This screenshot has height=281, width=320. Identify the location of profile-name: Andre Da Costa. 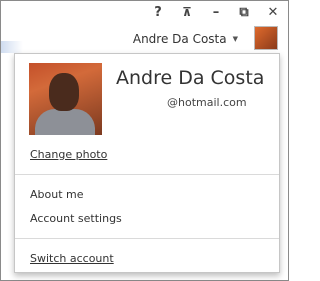
(190, 78).